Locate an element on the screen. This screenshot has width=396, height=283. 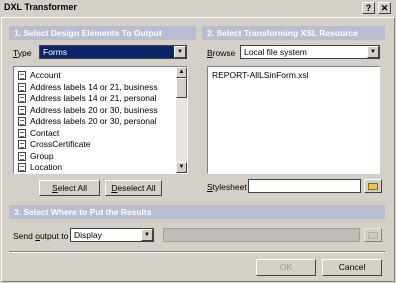
section-3-header: 3. Select Where to Put the Results is located at coordinates (197, 212).